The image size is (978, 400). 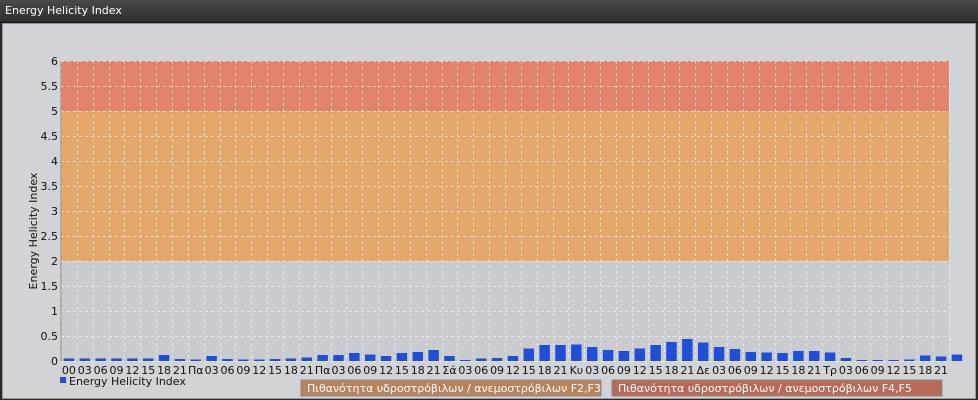 What do you see at coordinates (449, 370) in the screenshot?
I see `x-tick-label: Σά` at bounding box center [449, 370].